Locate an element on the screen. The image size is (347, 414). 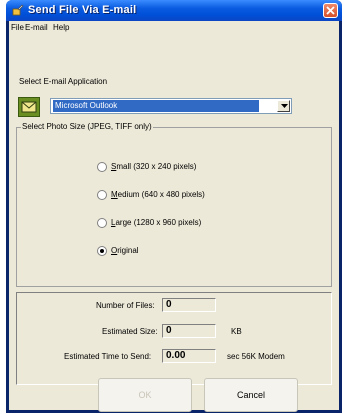
est-size-value: 0 is located at coordinates (189, 331).